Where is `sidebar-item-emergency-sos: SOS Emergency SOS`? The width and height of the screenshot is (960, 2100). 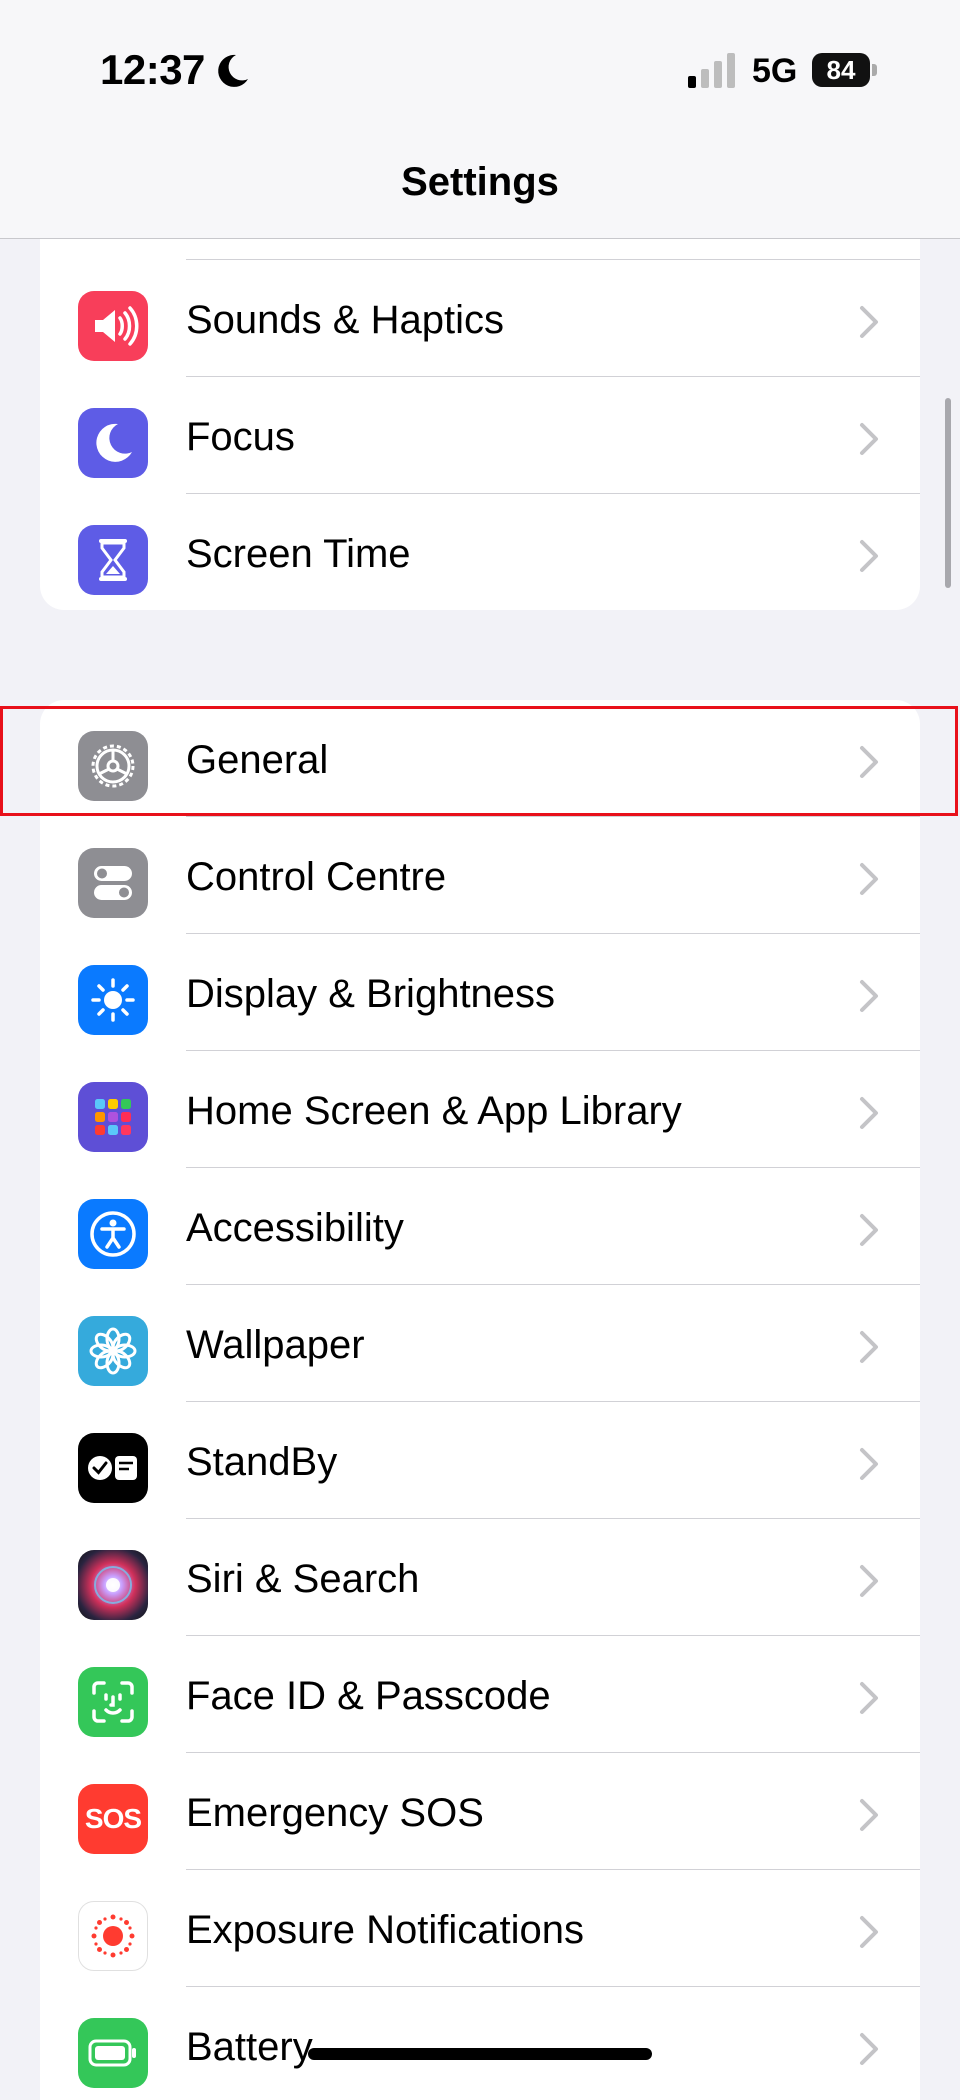 sidebar-item-emergency-sos: SOS Emergency SOS is located at coordinates (480, 1811).